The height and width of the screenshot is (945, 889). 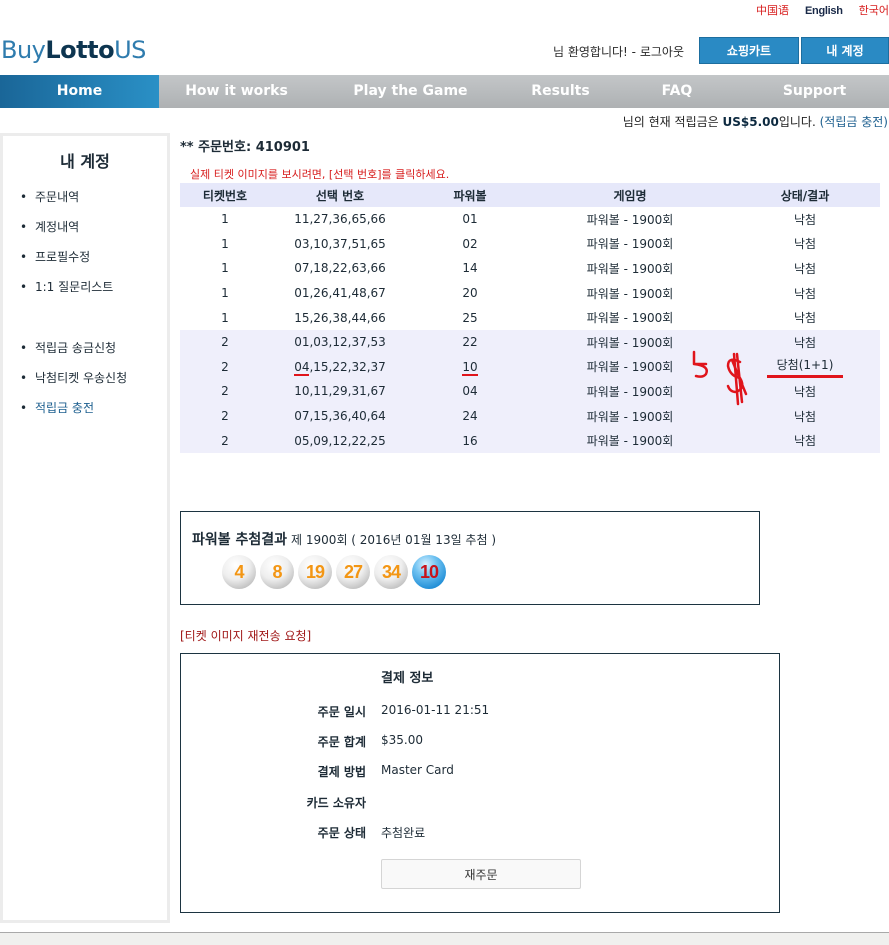 I want to click on table-row: 2 05,09,12,22,25 16 파워볼 - 1900회 낙첨, so click(x=530, y=440).